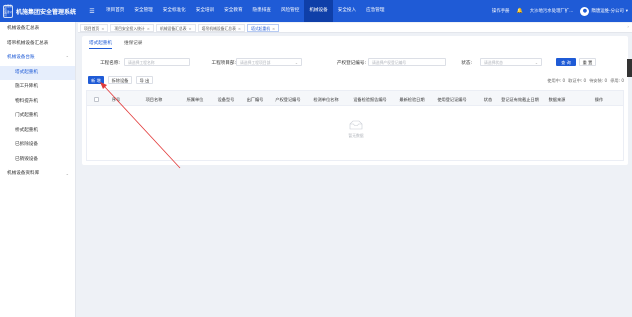 This screenshot has height=317, width=632. I want to click on placeholder-text: 请选择状态, so click(493, 62).